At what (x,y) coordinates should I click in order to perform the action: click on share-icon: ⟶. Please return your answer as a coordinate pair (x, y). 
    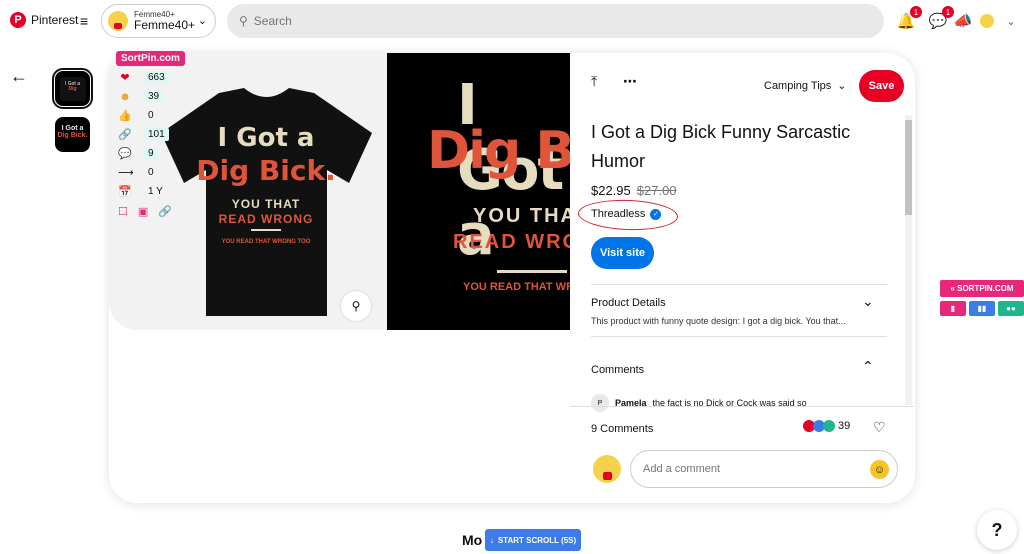
    Looking at the image, I should click on (126, 173).